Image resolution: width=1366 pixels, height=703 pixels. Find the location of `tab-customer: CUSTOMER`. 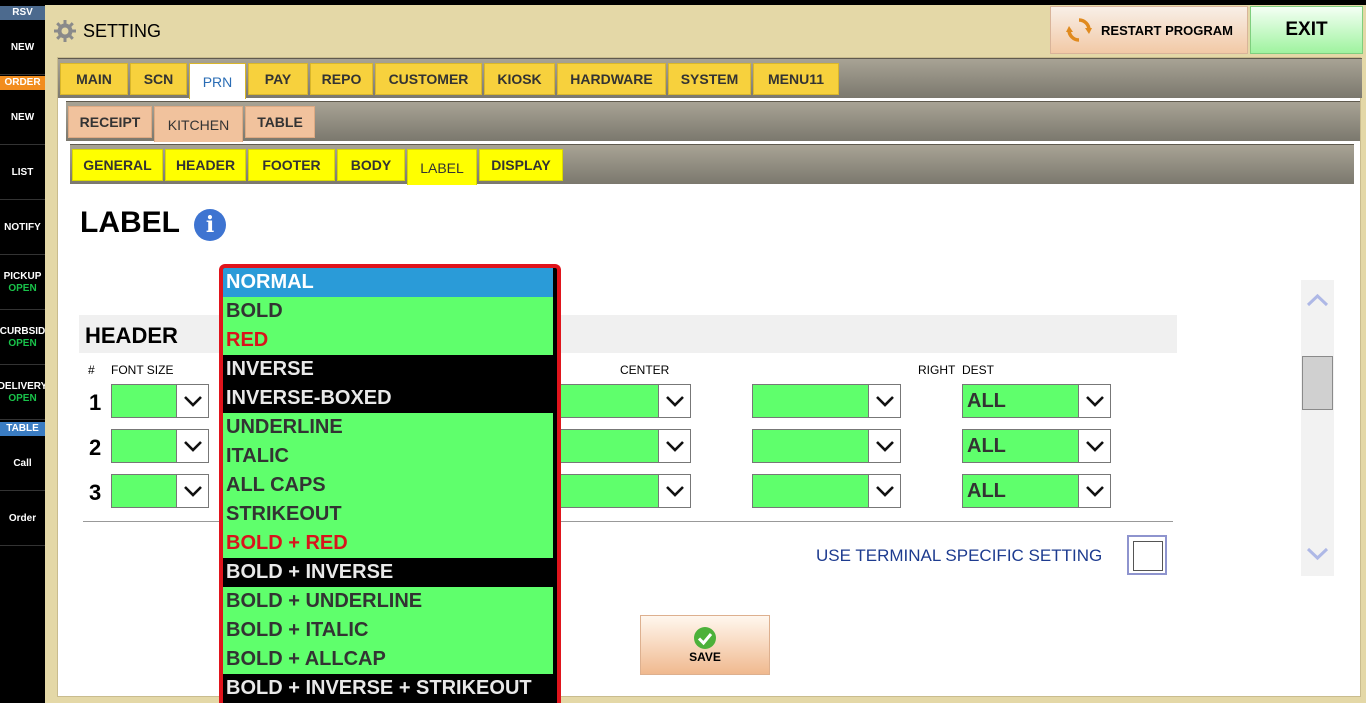

tab-customer: CUSTOMER is located at coordinates (428, 79).